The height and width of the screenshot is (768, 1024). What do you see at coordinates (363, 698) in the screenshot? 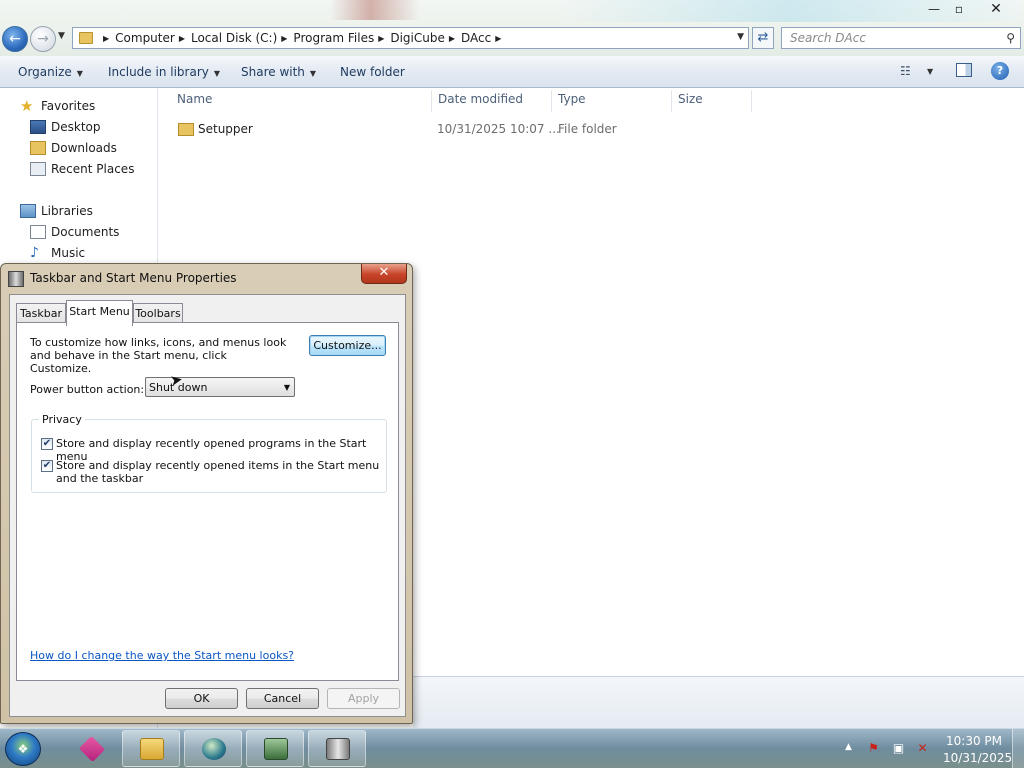
I see `apply-button: Apply` at bounding box center [363, 698].